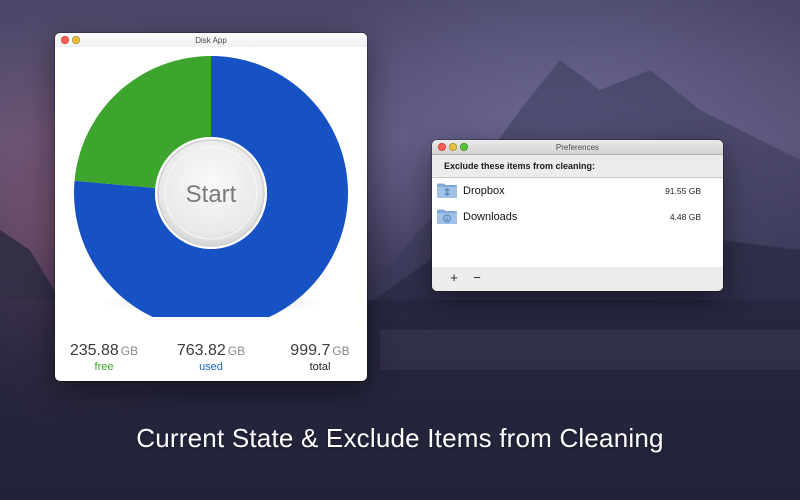 The height and width of the screenshot is (500, 800). Describe the element at coordinates (477, 278) in the screenshot. I see `remove-item-button: −` at that location.